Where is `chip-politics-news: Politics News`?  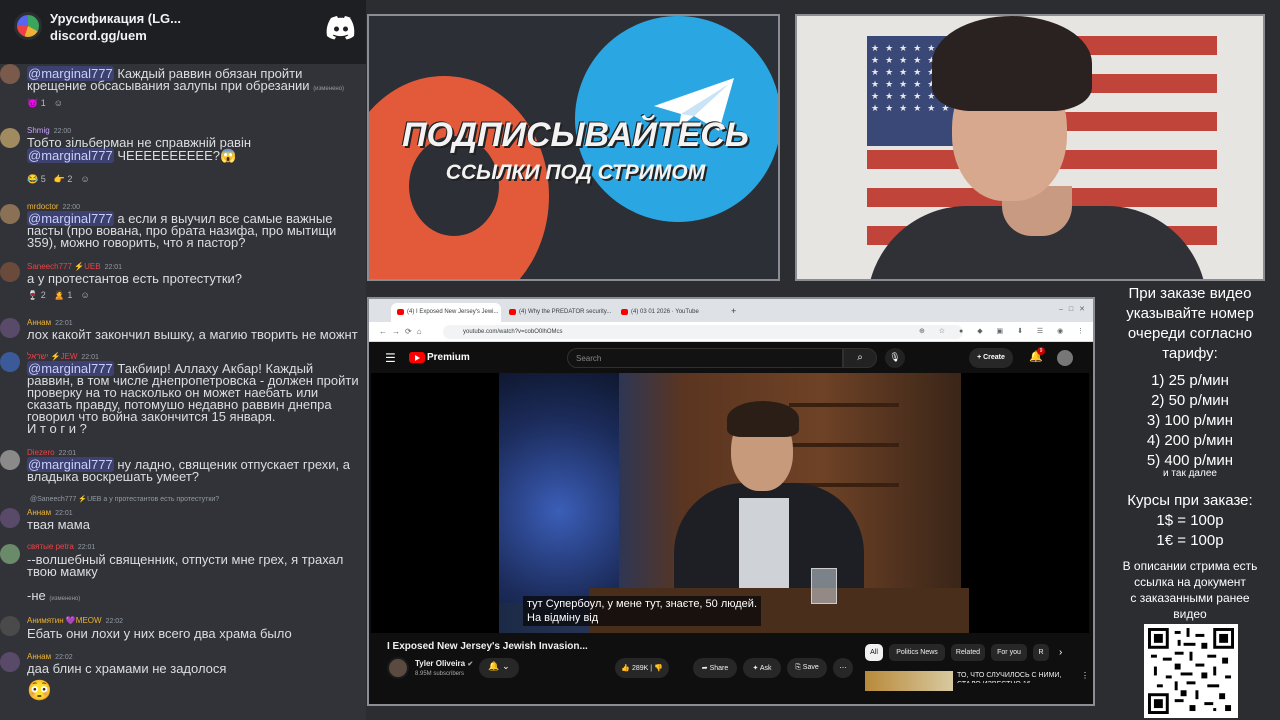
chip-politics-news: Politics News is located at coordinates (917, 652).